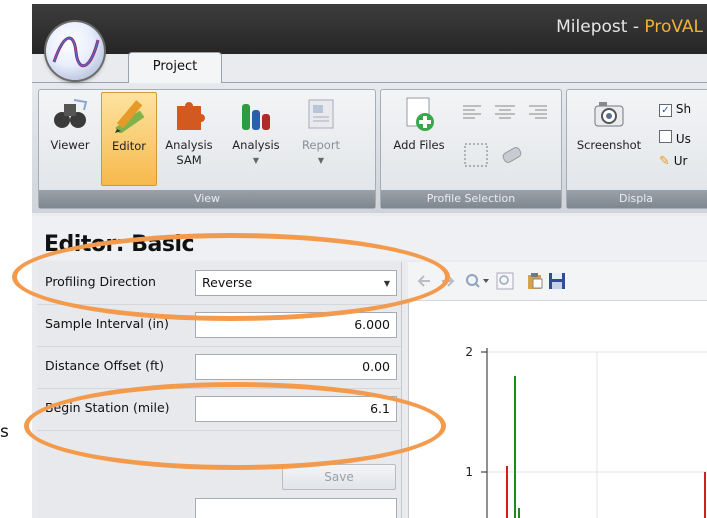 This screenshot has height=518, width=707. Describe the element at coordinates (129, 116) in the screenshot. I see `pencil-ruler-icon` at that location.